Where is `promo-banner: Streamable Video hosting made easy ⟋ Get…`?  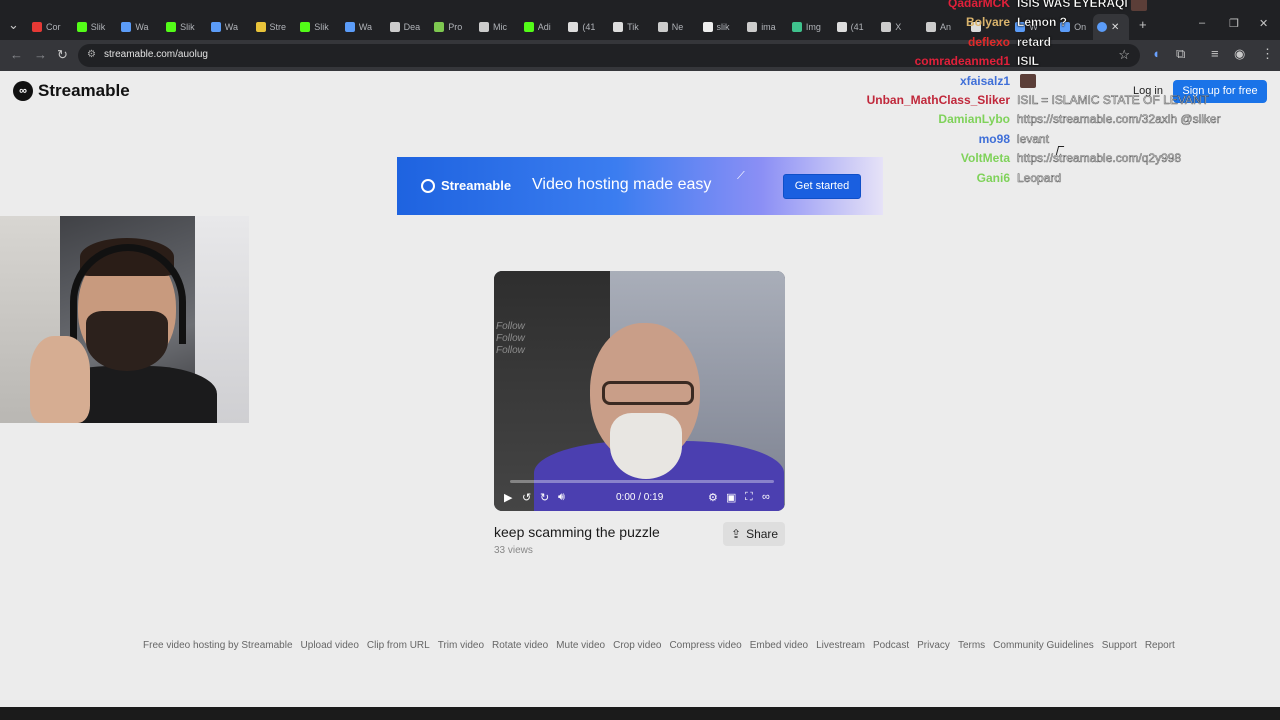 promo-banner: Streamable Video hosting made easy ⟋ Get… is located at coordinates (640, 186).